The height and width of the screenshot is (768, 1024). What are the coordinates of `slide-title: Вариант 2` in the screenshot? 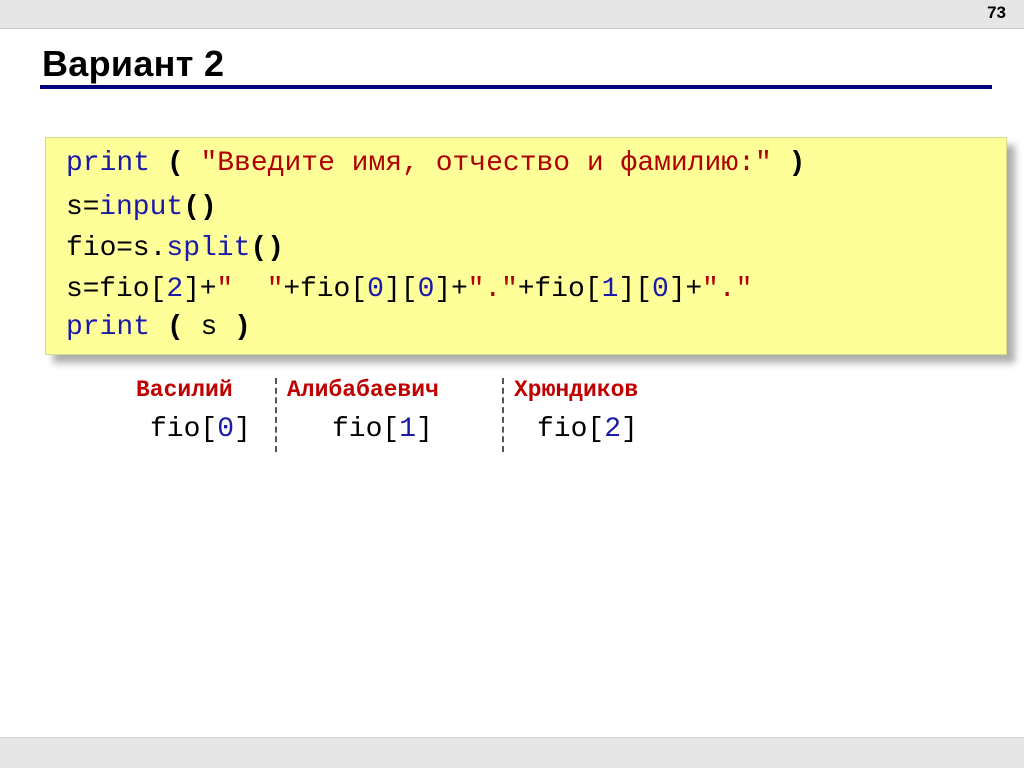 It's located at (133, 63).